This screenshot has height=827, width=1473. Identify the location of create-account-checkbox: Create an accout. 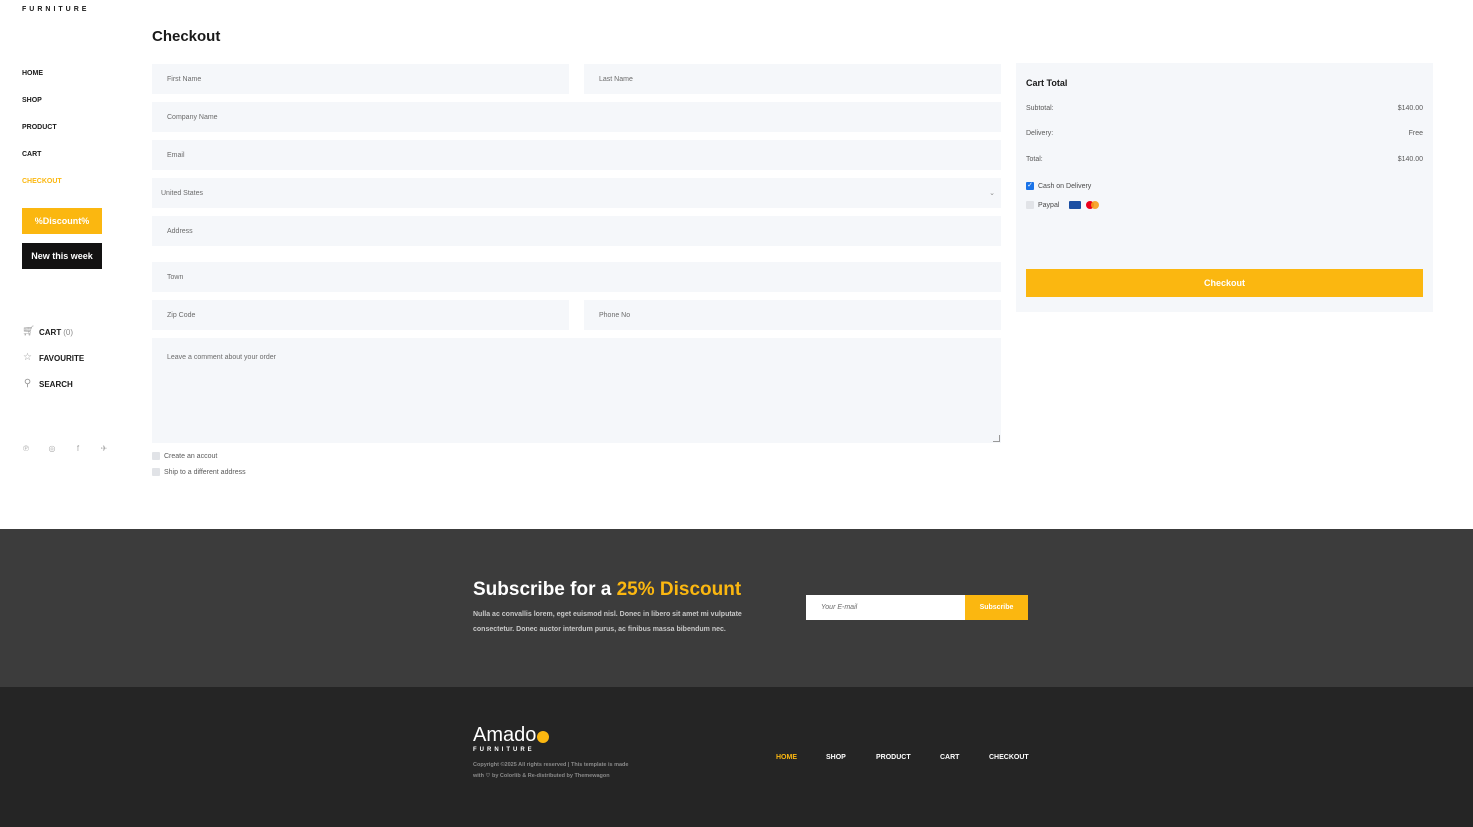
(184, 456).